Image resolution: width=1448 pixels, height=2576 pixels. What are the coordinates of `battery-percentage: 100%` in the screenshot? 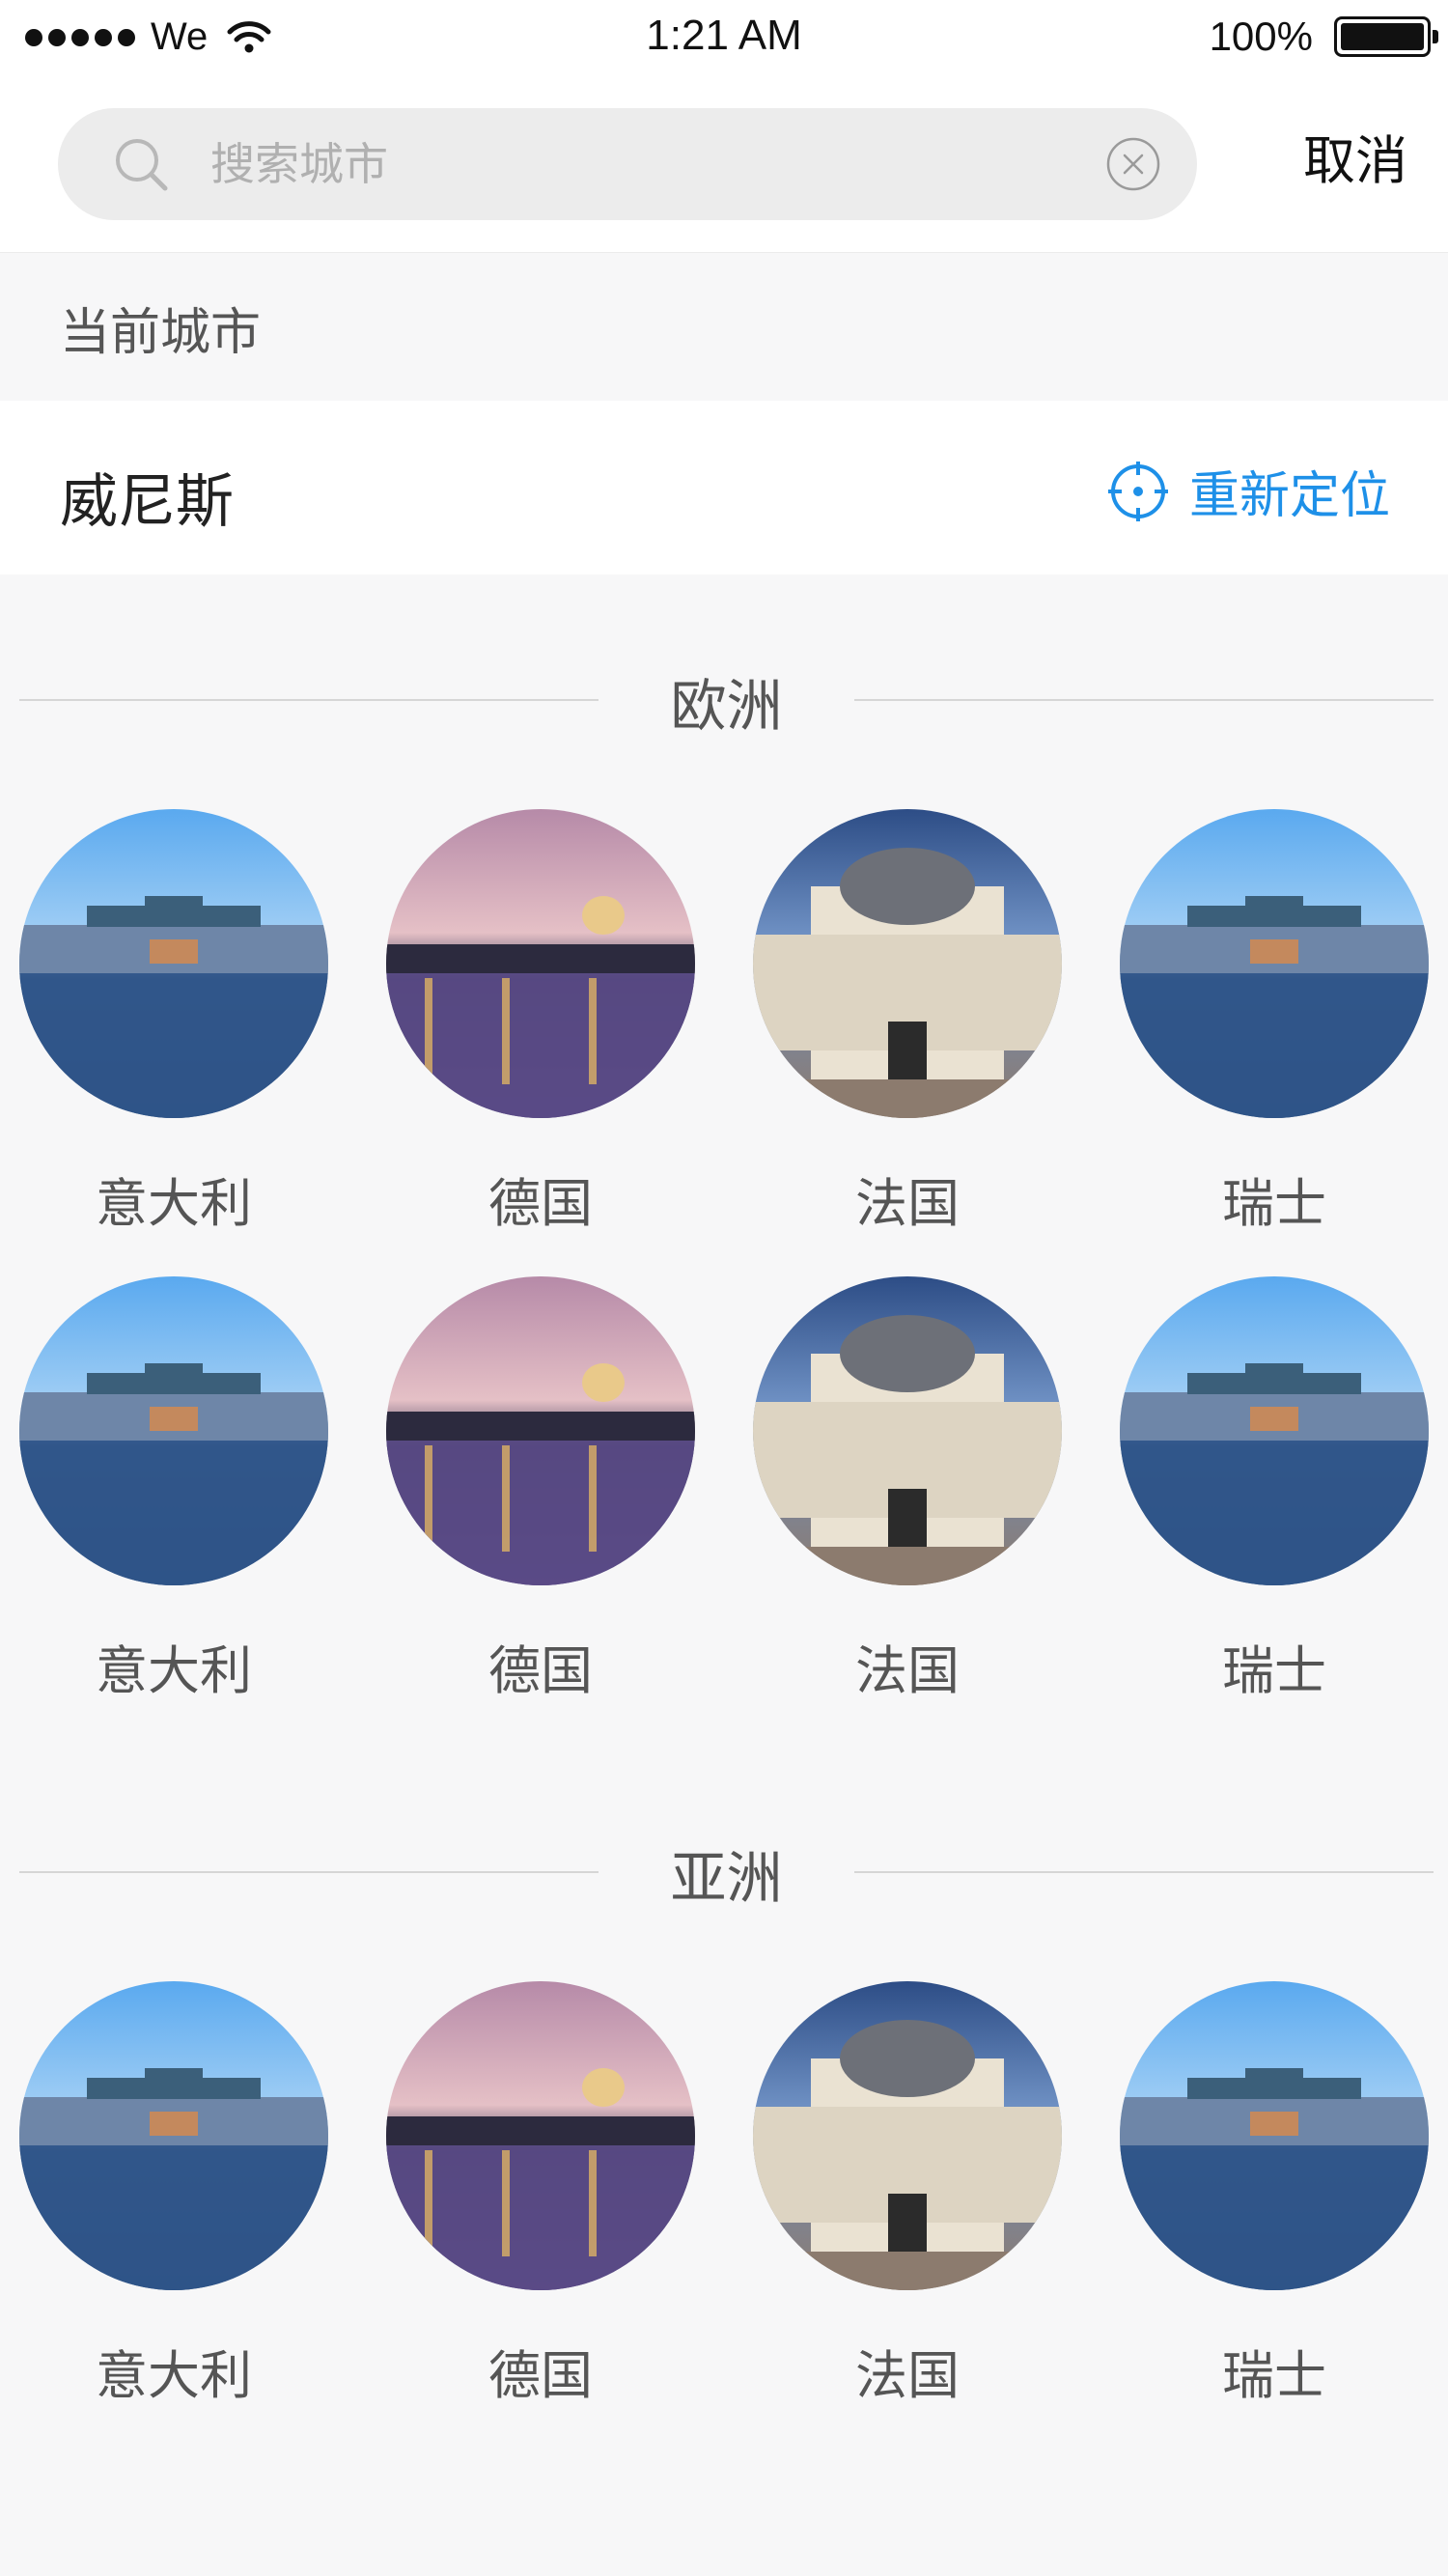 It's located at (1261, 36).